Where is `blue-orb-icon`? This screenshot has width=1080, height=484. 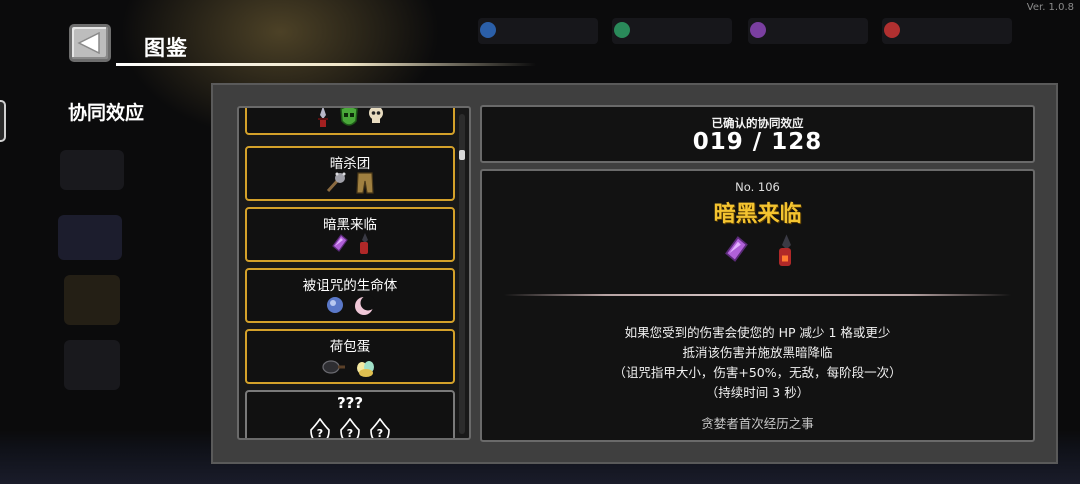
blue-orb-icon is located at coordinates (335, 305).